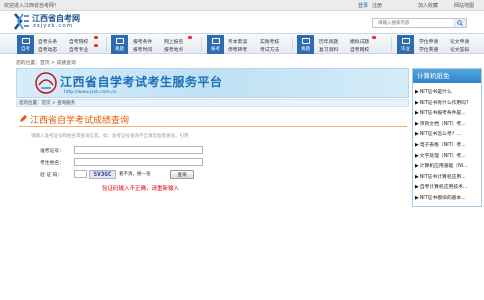  I want to click on nav-link: 考试方法, so click(269, 49).